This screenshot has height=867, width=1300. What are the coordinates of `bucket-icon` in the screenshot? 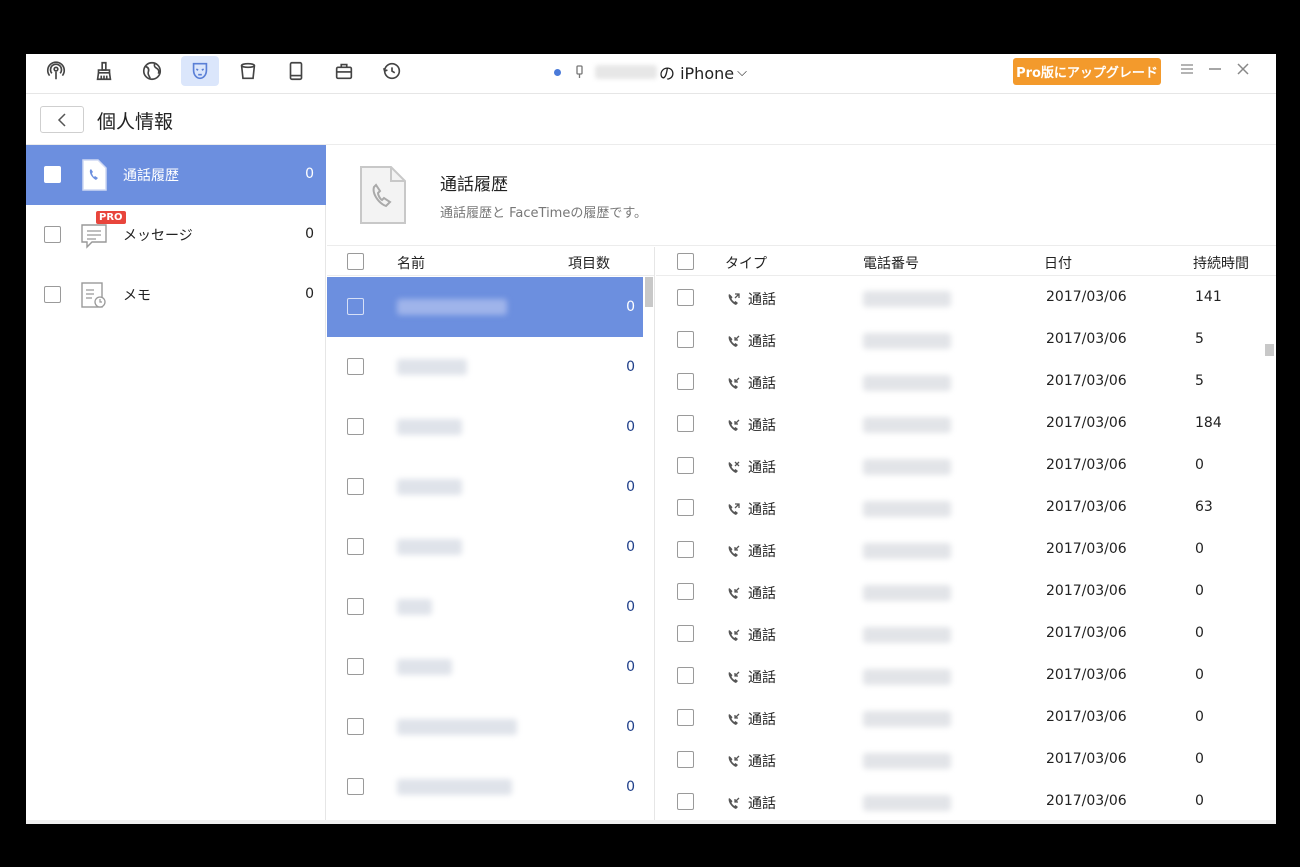 It's located at (248, 71).